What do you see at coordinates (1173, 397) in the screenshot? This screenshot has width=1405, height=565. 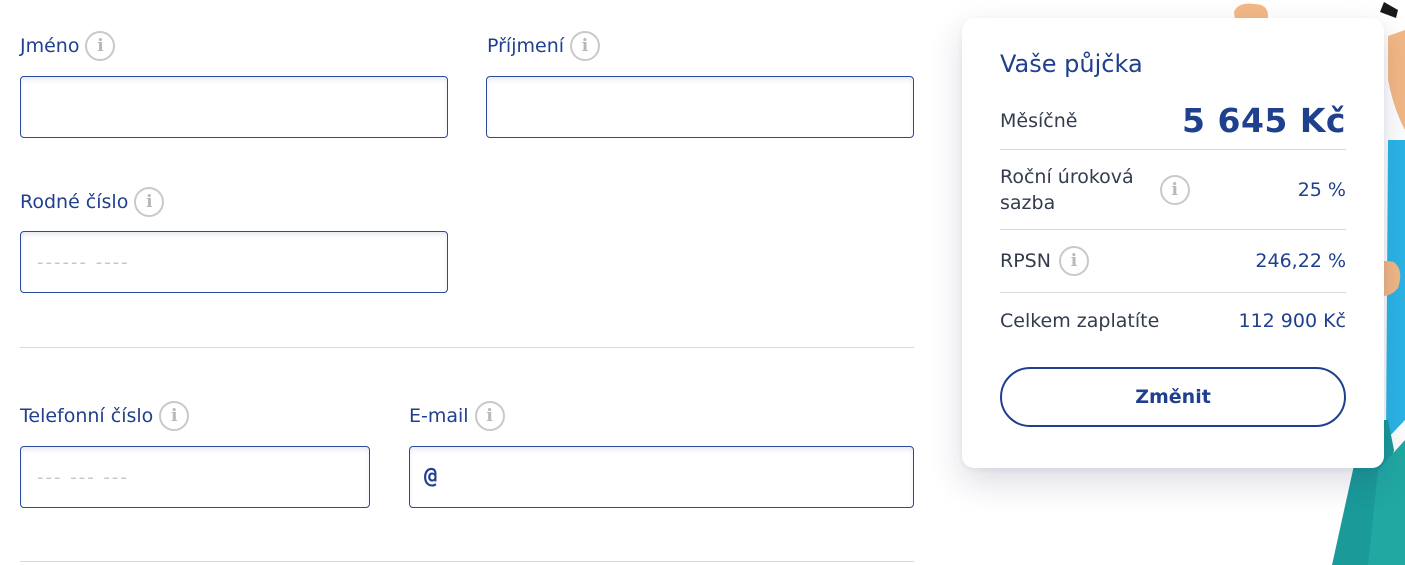 I see `change-button: Změnit` at bounding box center [1173, 397].